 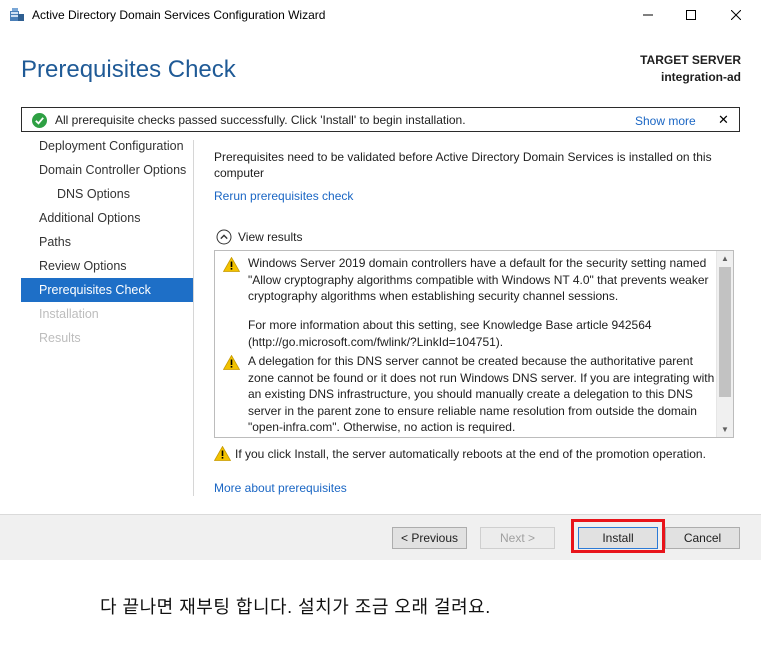 What do you see at coordinates (60, 338) in the screenshot?
I see `nav-item-results: Results` at bounding box center [60, 338].